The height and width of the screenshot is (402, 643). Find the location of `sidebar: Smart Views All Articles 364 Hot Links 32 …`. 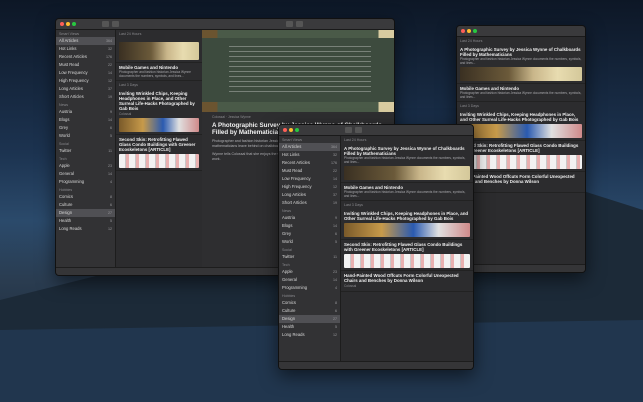

sidebar: Smart Views All Articles 364 Hot Links 32 … is located at coordinates (310, 248).